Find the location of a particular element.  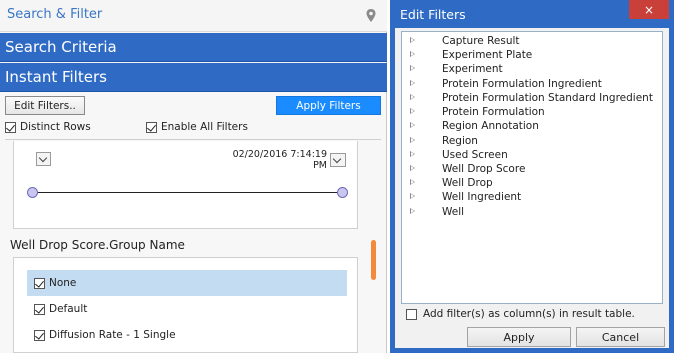

tree-node: Experiment is located at coordinates (531, 69).